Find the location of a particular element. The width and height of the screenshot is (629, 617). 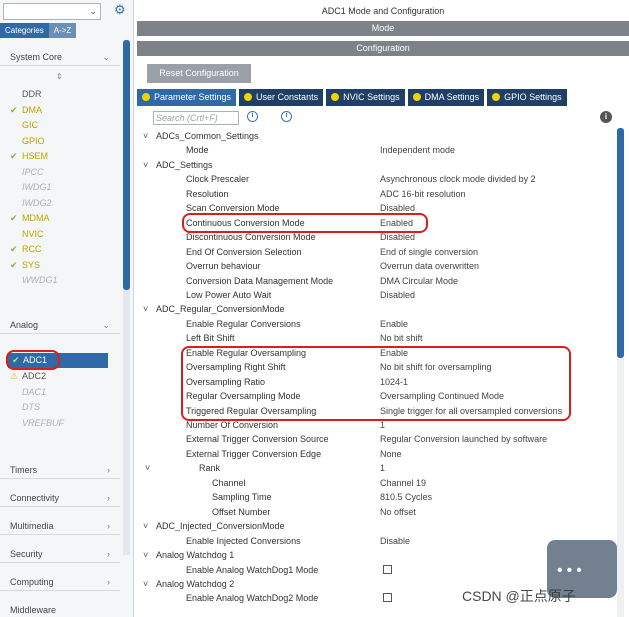

tree-group-row: ˅ ADC_Injected_ConversionMode is located at coordinates (374, 526).